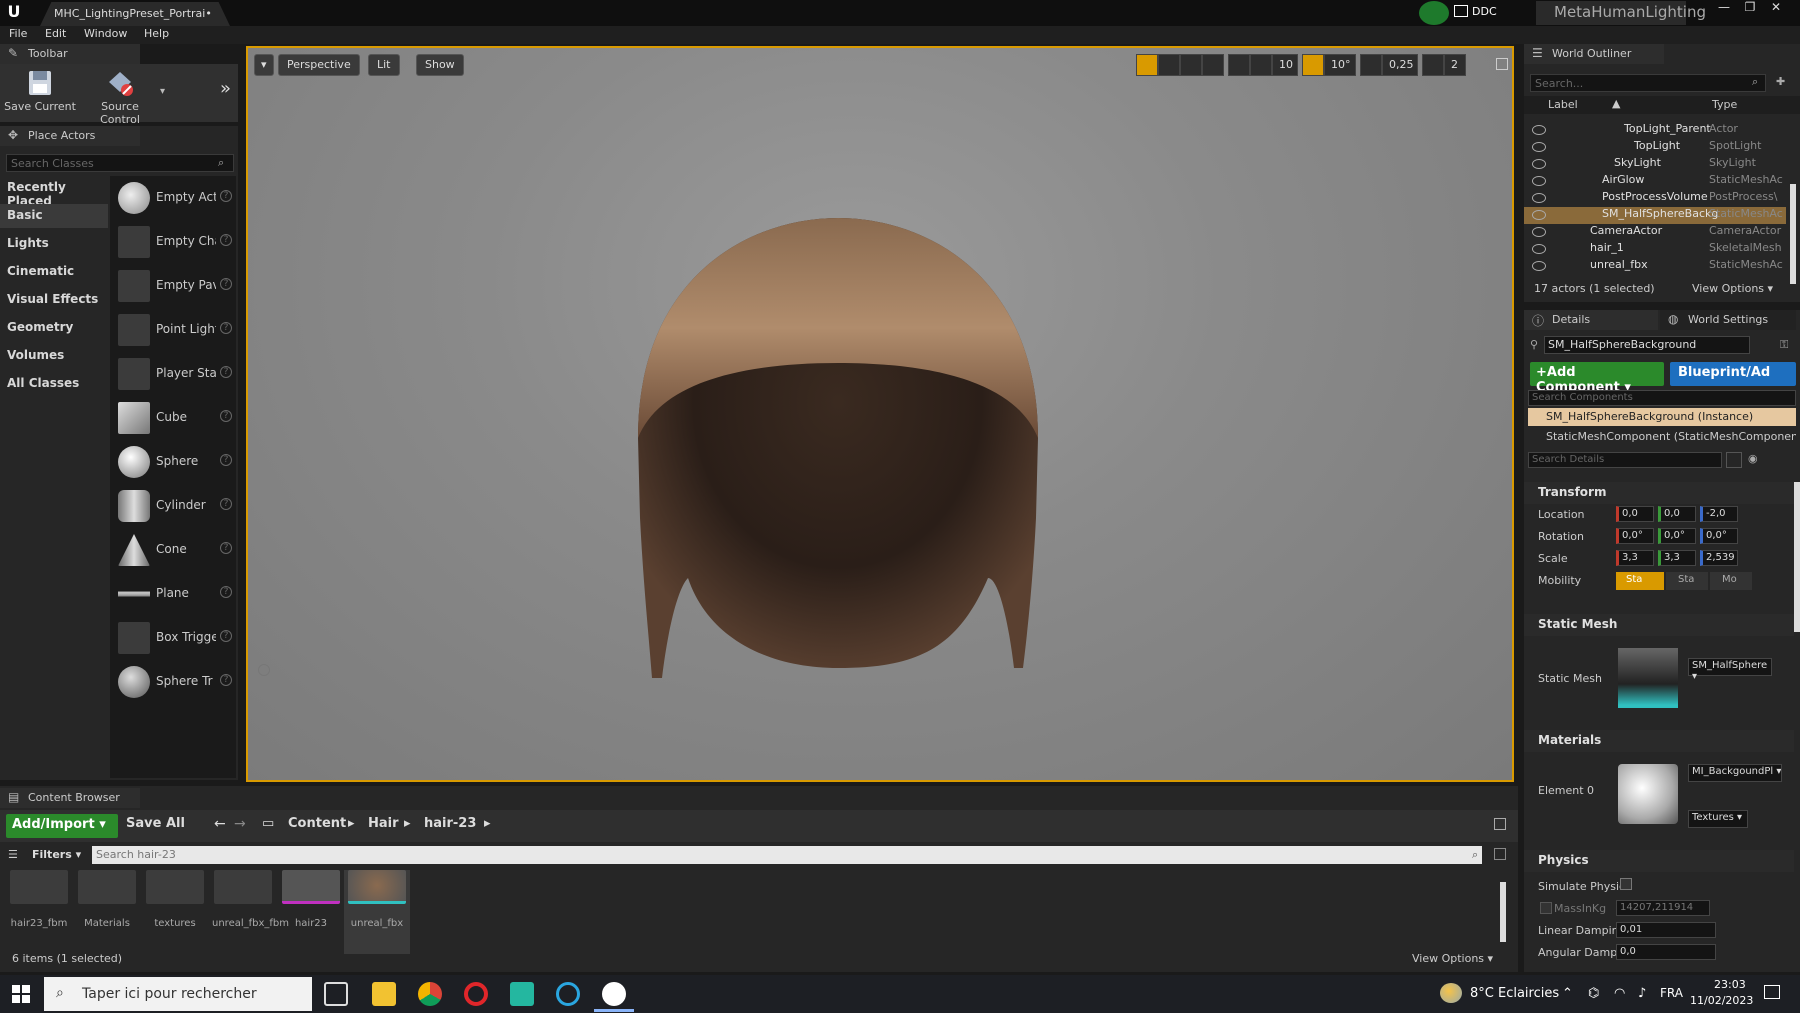 The width and height of the screenshot is (1800, 1013). What do you see at coordinates (1659, 493) in the screenshot?
I see `section-transform: Transform` at bounding box center [1659, 493].